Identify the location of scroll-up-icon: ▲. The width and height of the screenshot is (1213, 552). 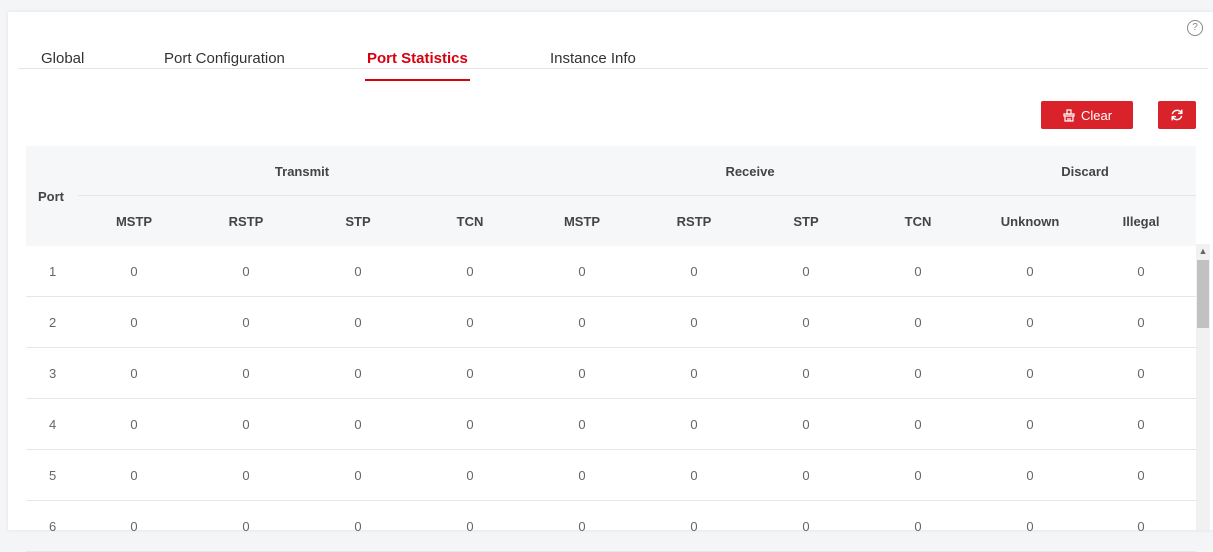
(1203, 251).